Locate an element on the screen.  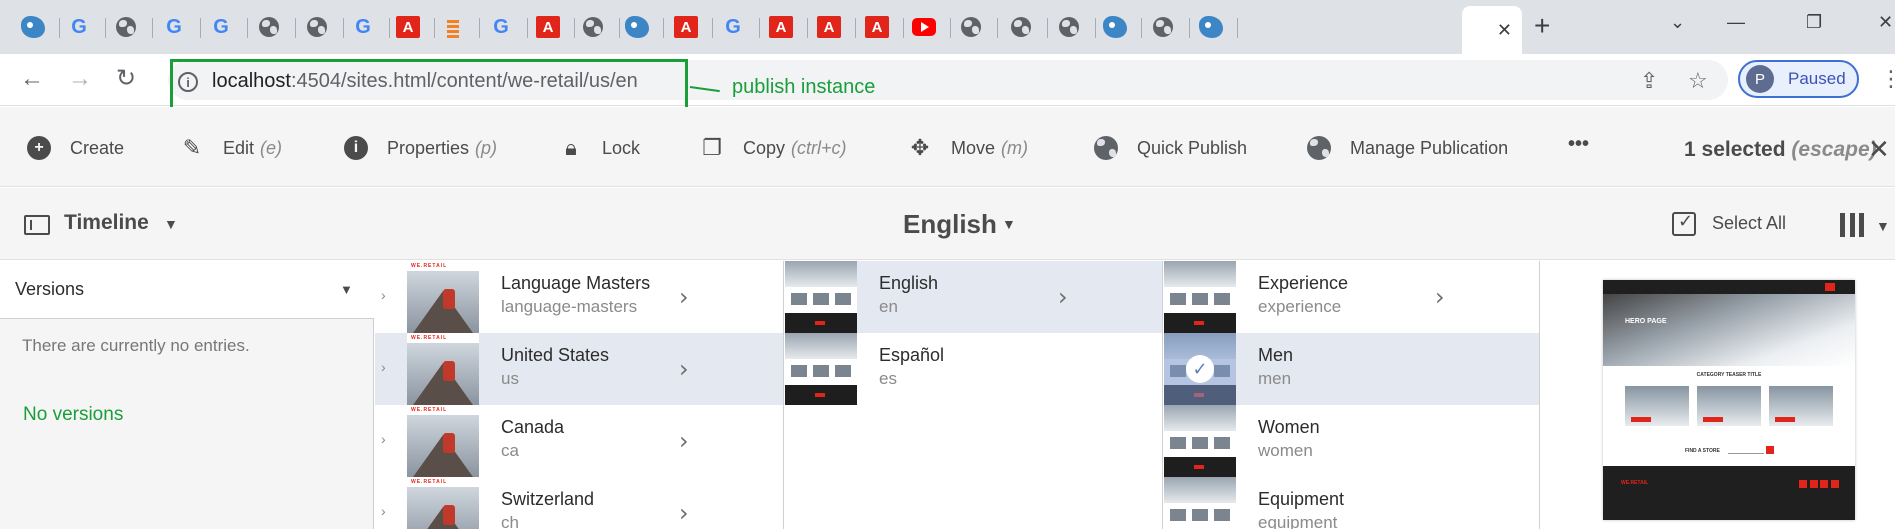
item-name: language-masters is located at coordinates (569, 306).